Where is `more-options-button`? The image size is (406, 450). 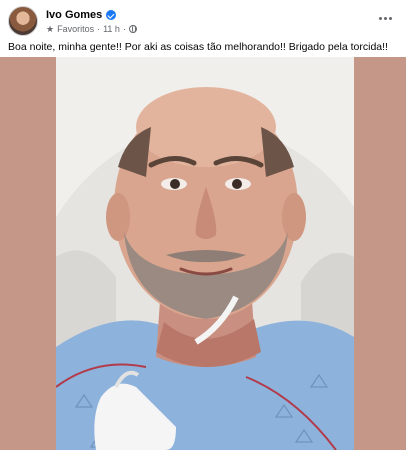
more-options-button is located at coordinates (385, 18).